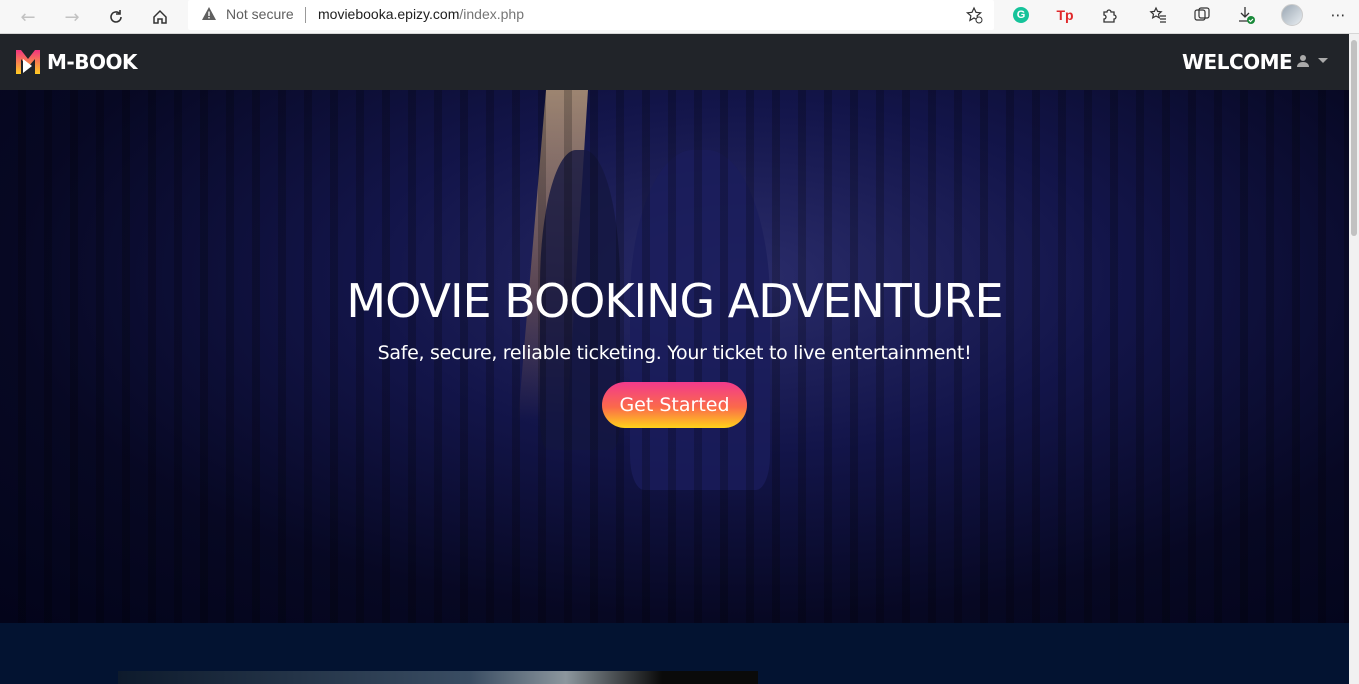 Image resolution: width=1359 pixels, height=684 pixels. I want to click on add-favorite-icon, so click(974, 15).